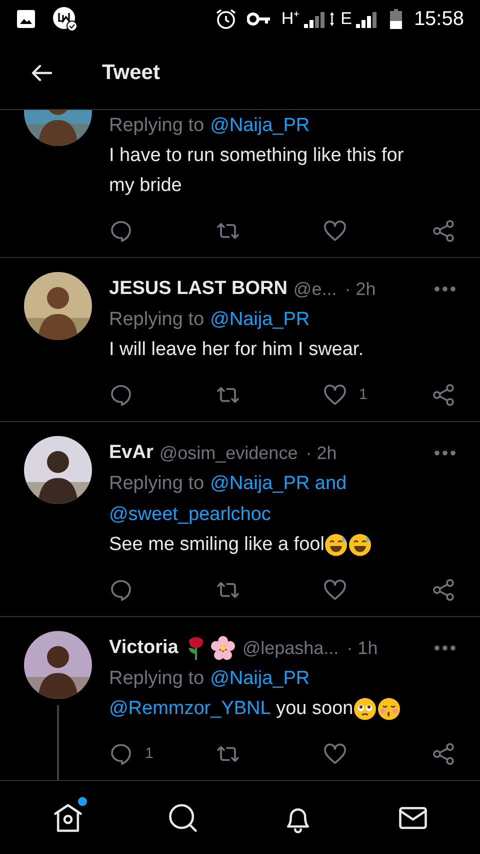 The width and height of the screenshot is (480, 854). I want to click on mention-link: @sweet_pearlchoc, so click(190, 514).